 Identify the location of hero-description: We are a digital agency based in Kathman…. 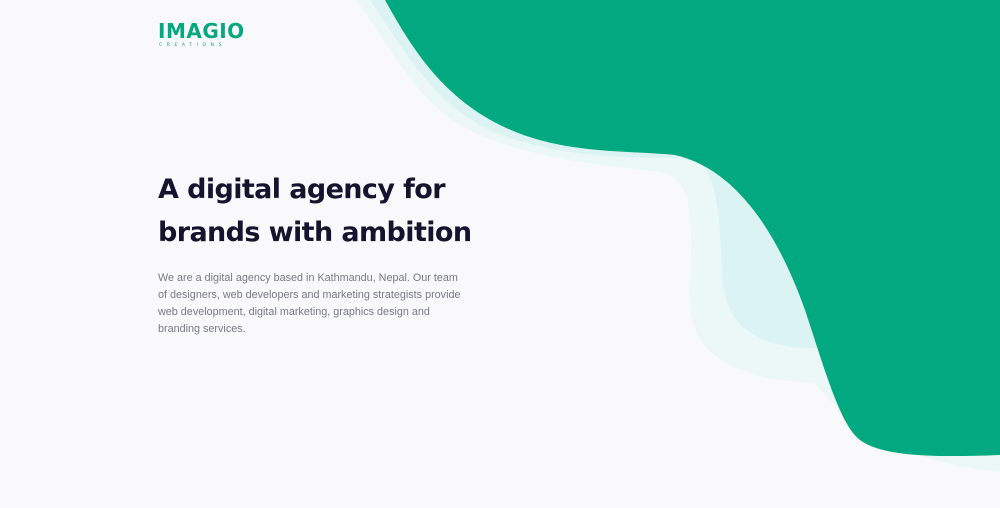
(309, 303).